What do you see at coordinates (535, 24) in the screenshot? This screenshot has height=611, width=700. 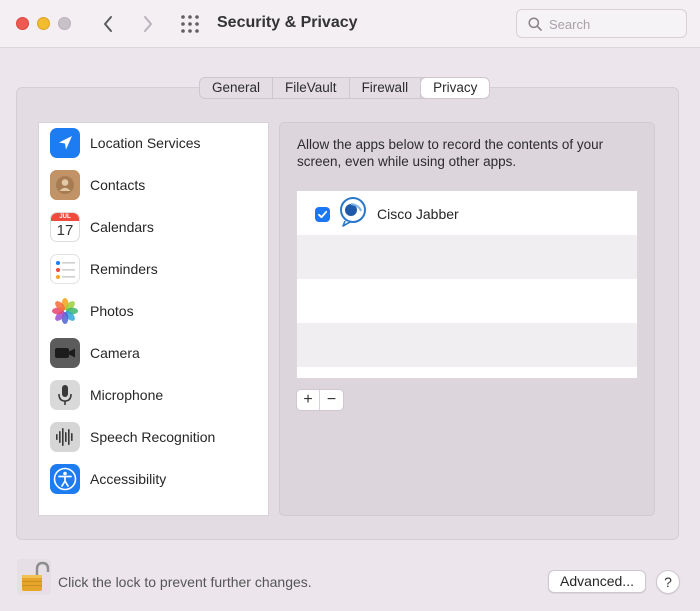 I see `search-icon` at bounding box center [535, 24].